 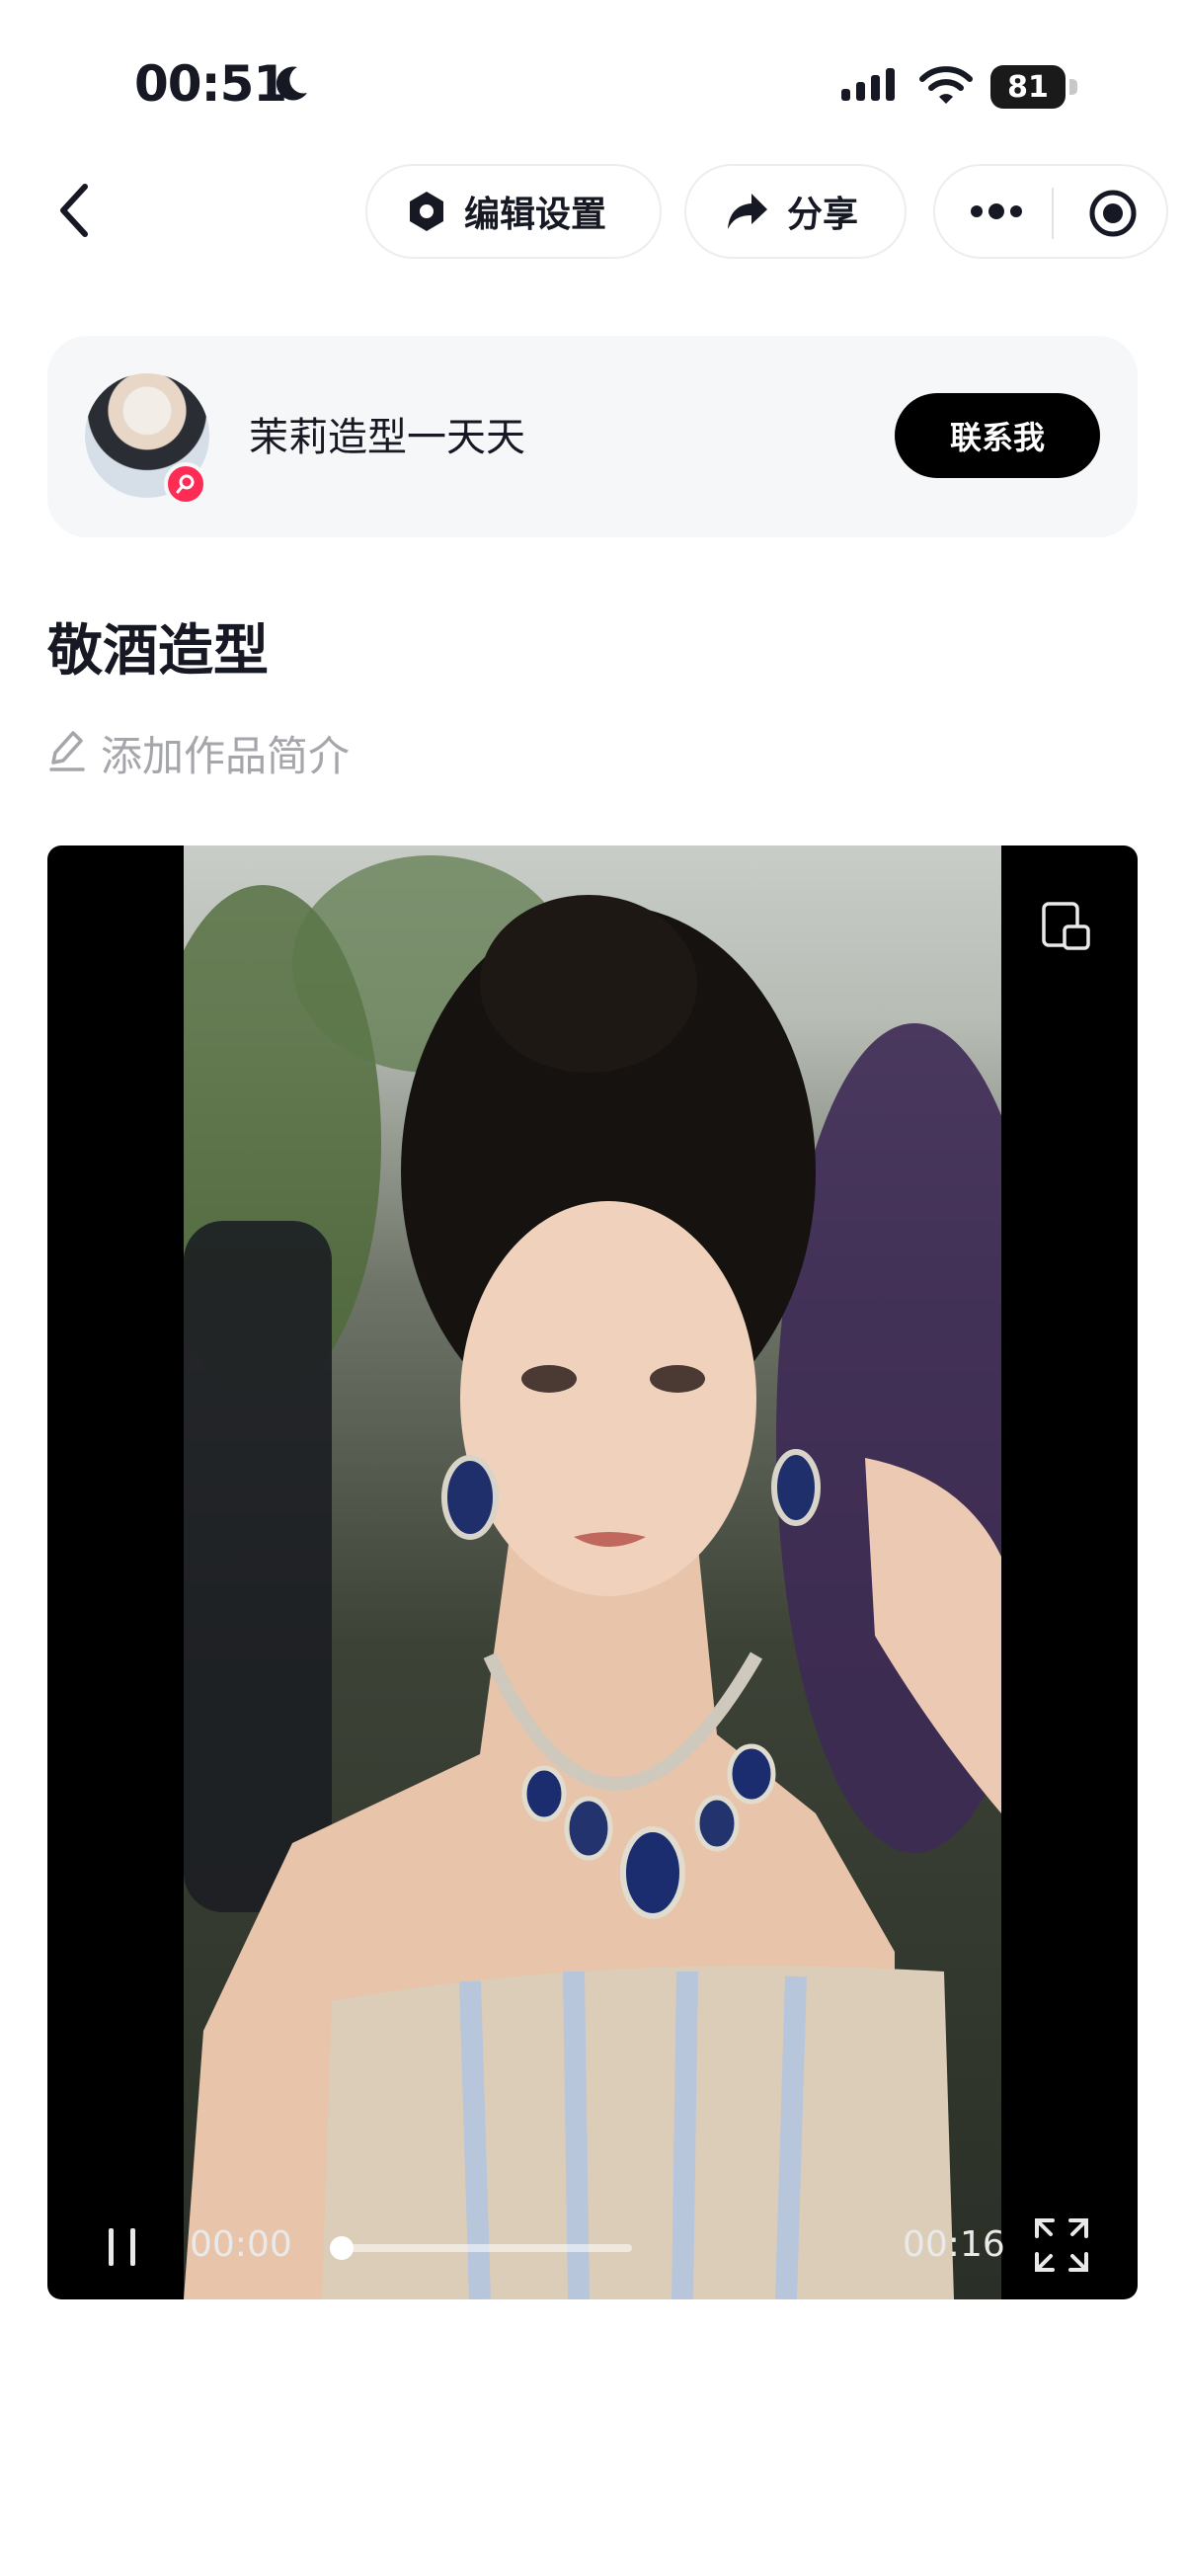 What do you see at coordinates (291, 83) in the screenshot?
I see `moon-icon` at bounding box center [291, 83].